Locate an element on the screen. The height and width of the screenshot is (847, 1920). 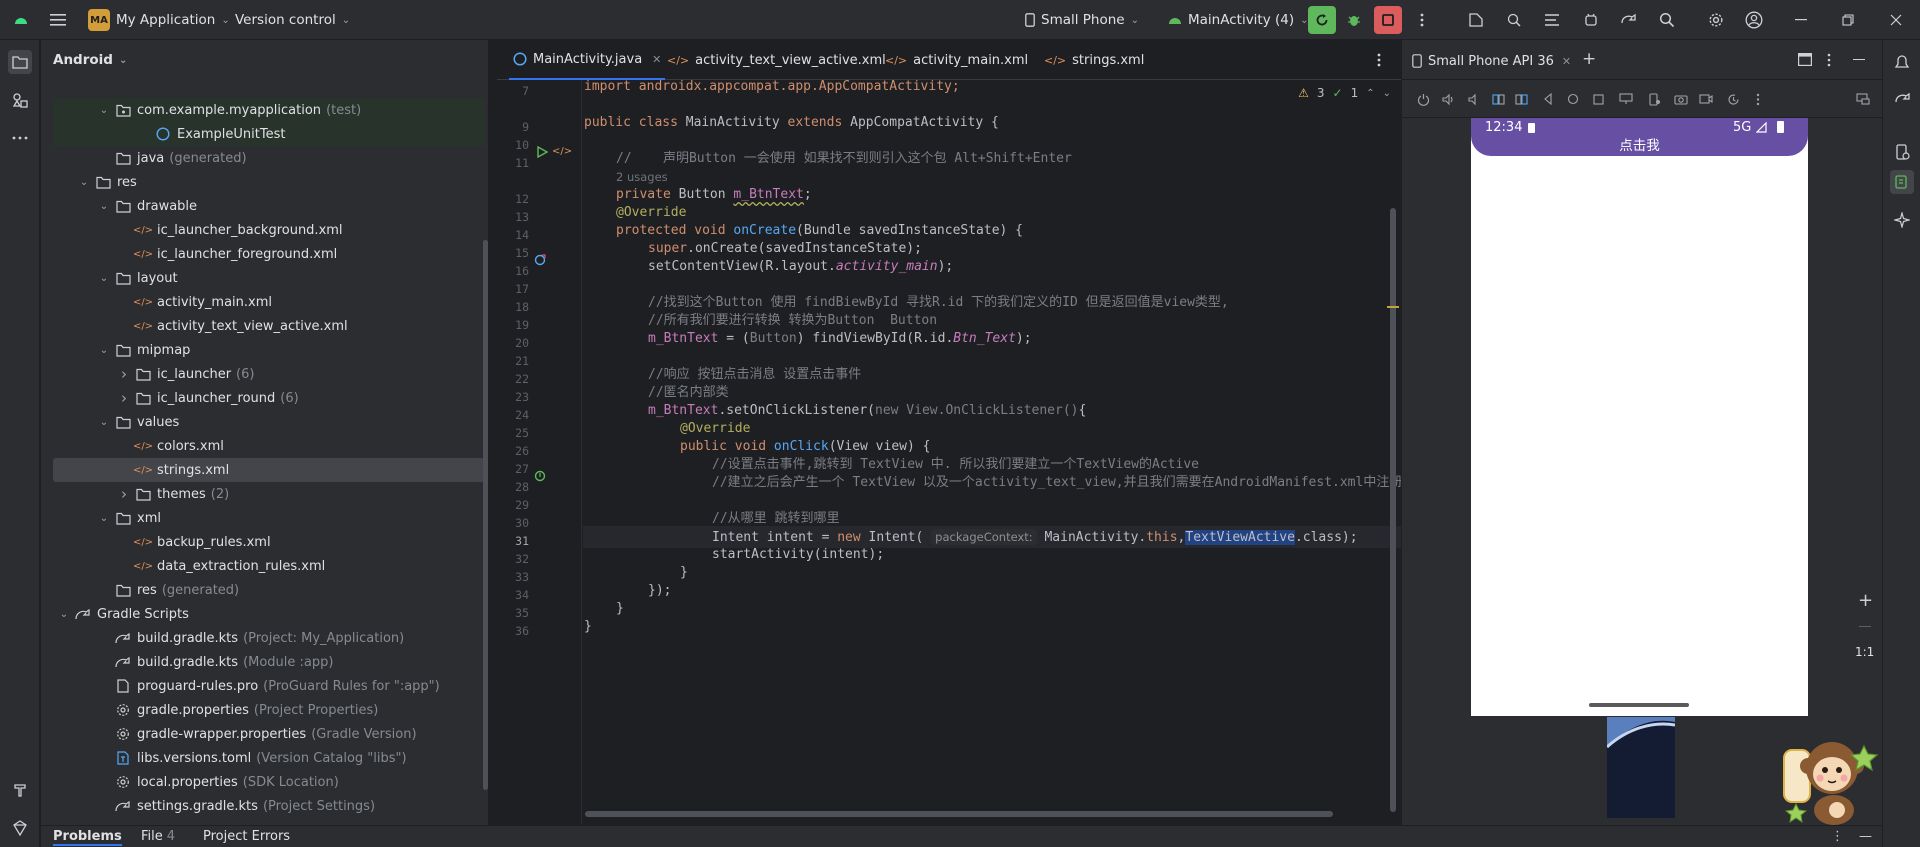
power-icon is located at coordinates (1423, 99).